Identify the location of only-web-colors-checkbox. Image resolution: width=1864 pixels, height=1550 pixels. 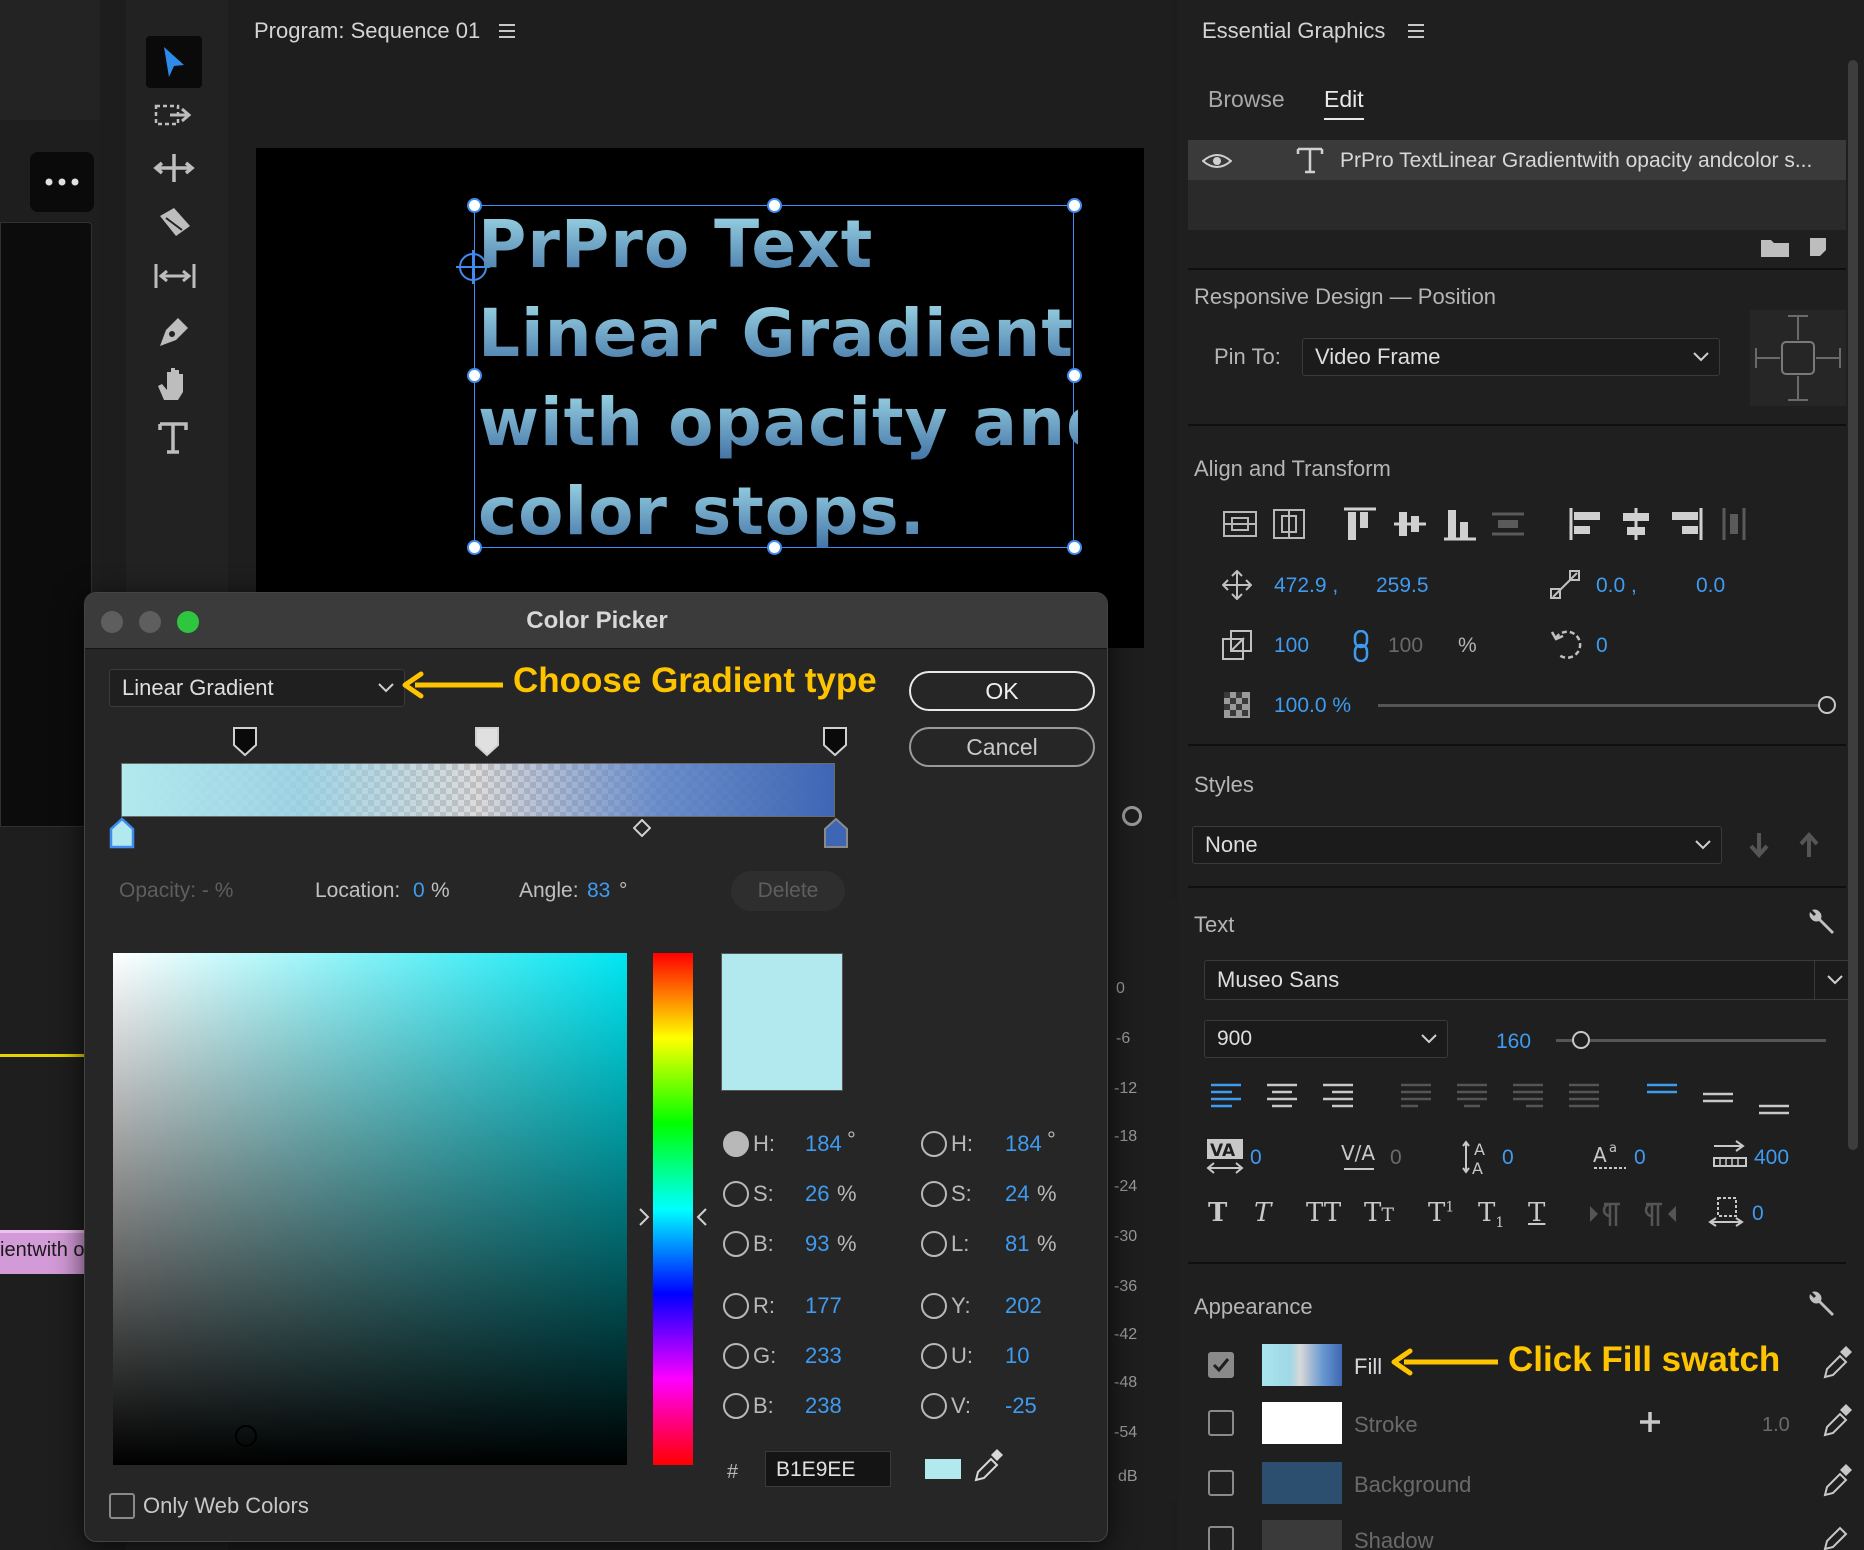
(122, 1506).